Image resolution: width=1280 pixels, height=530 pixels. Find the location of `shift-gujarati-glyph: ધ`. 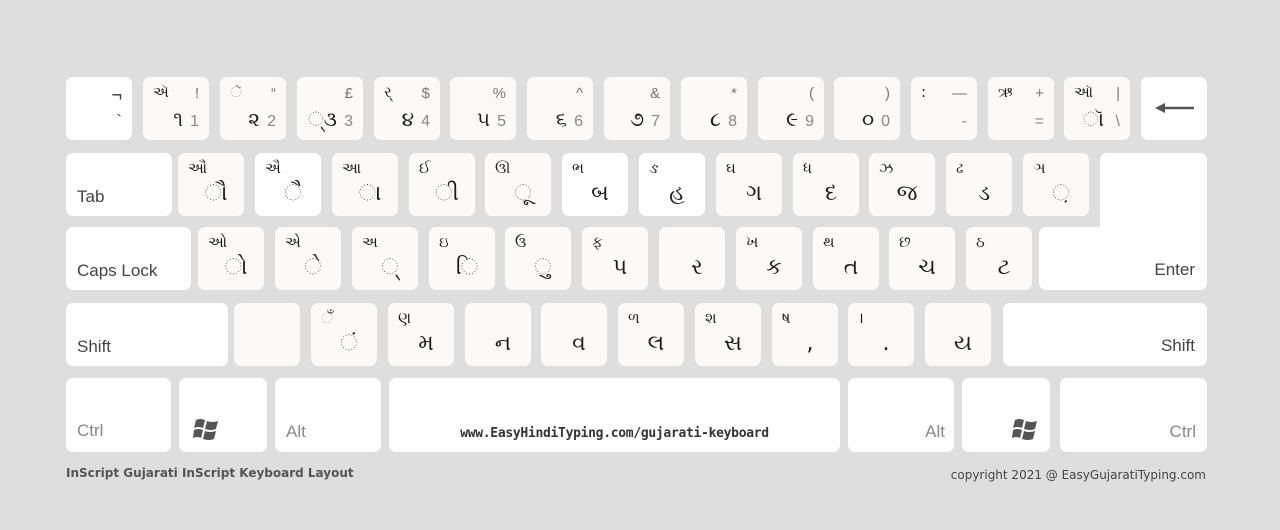

shift-gujarati-glyph: ધ is located at coordinates (808, 168).